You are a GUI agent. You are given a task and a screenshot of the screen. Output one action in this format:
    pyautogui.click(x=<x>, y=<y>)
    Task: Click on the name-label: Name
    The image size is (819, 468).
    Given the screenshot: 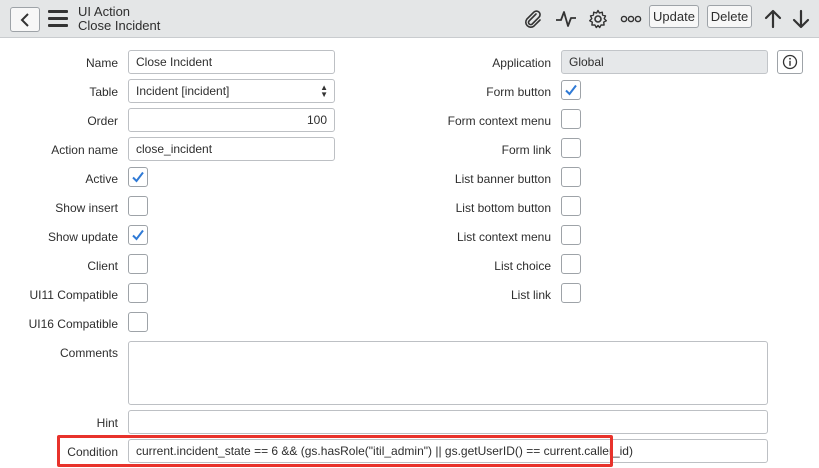 What is the action you would take?
    pyautogui.click(x=101, y=63)
    